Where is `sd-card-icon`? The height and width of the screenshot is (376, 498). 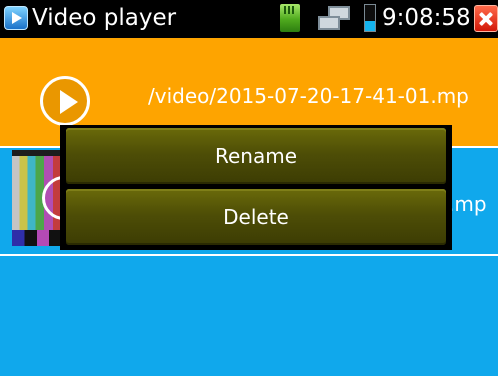 sd-card-icon is located at coordinates (290, 18).